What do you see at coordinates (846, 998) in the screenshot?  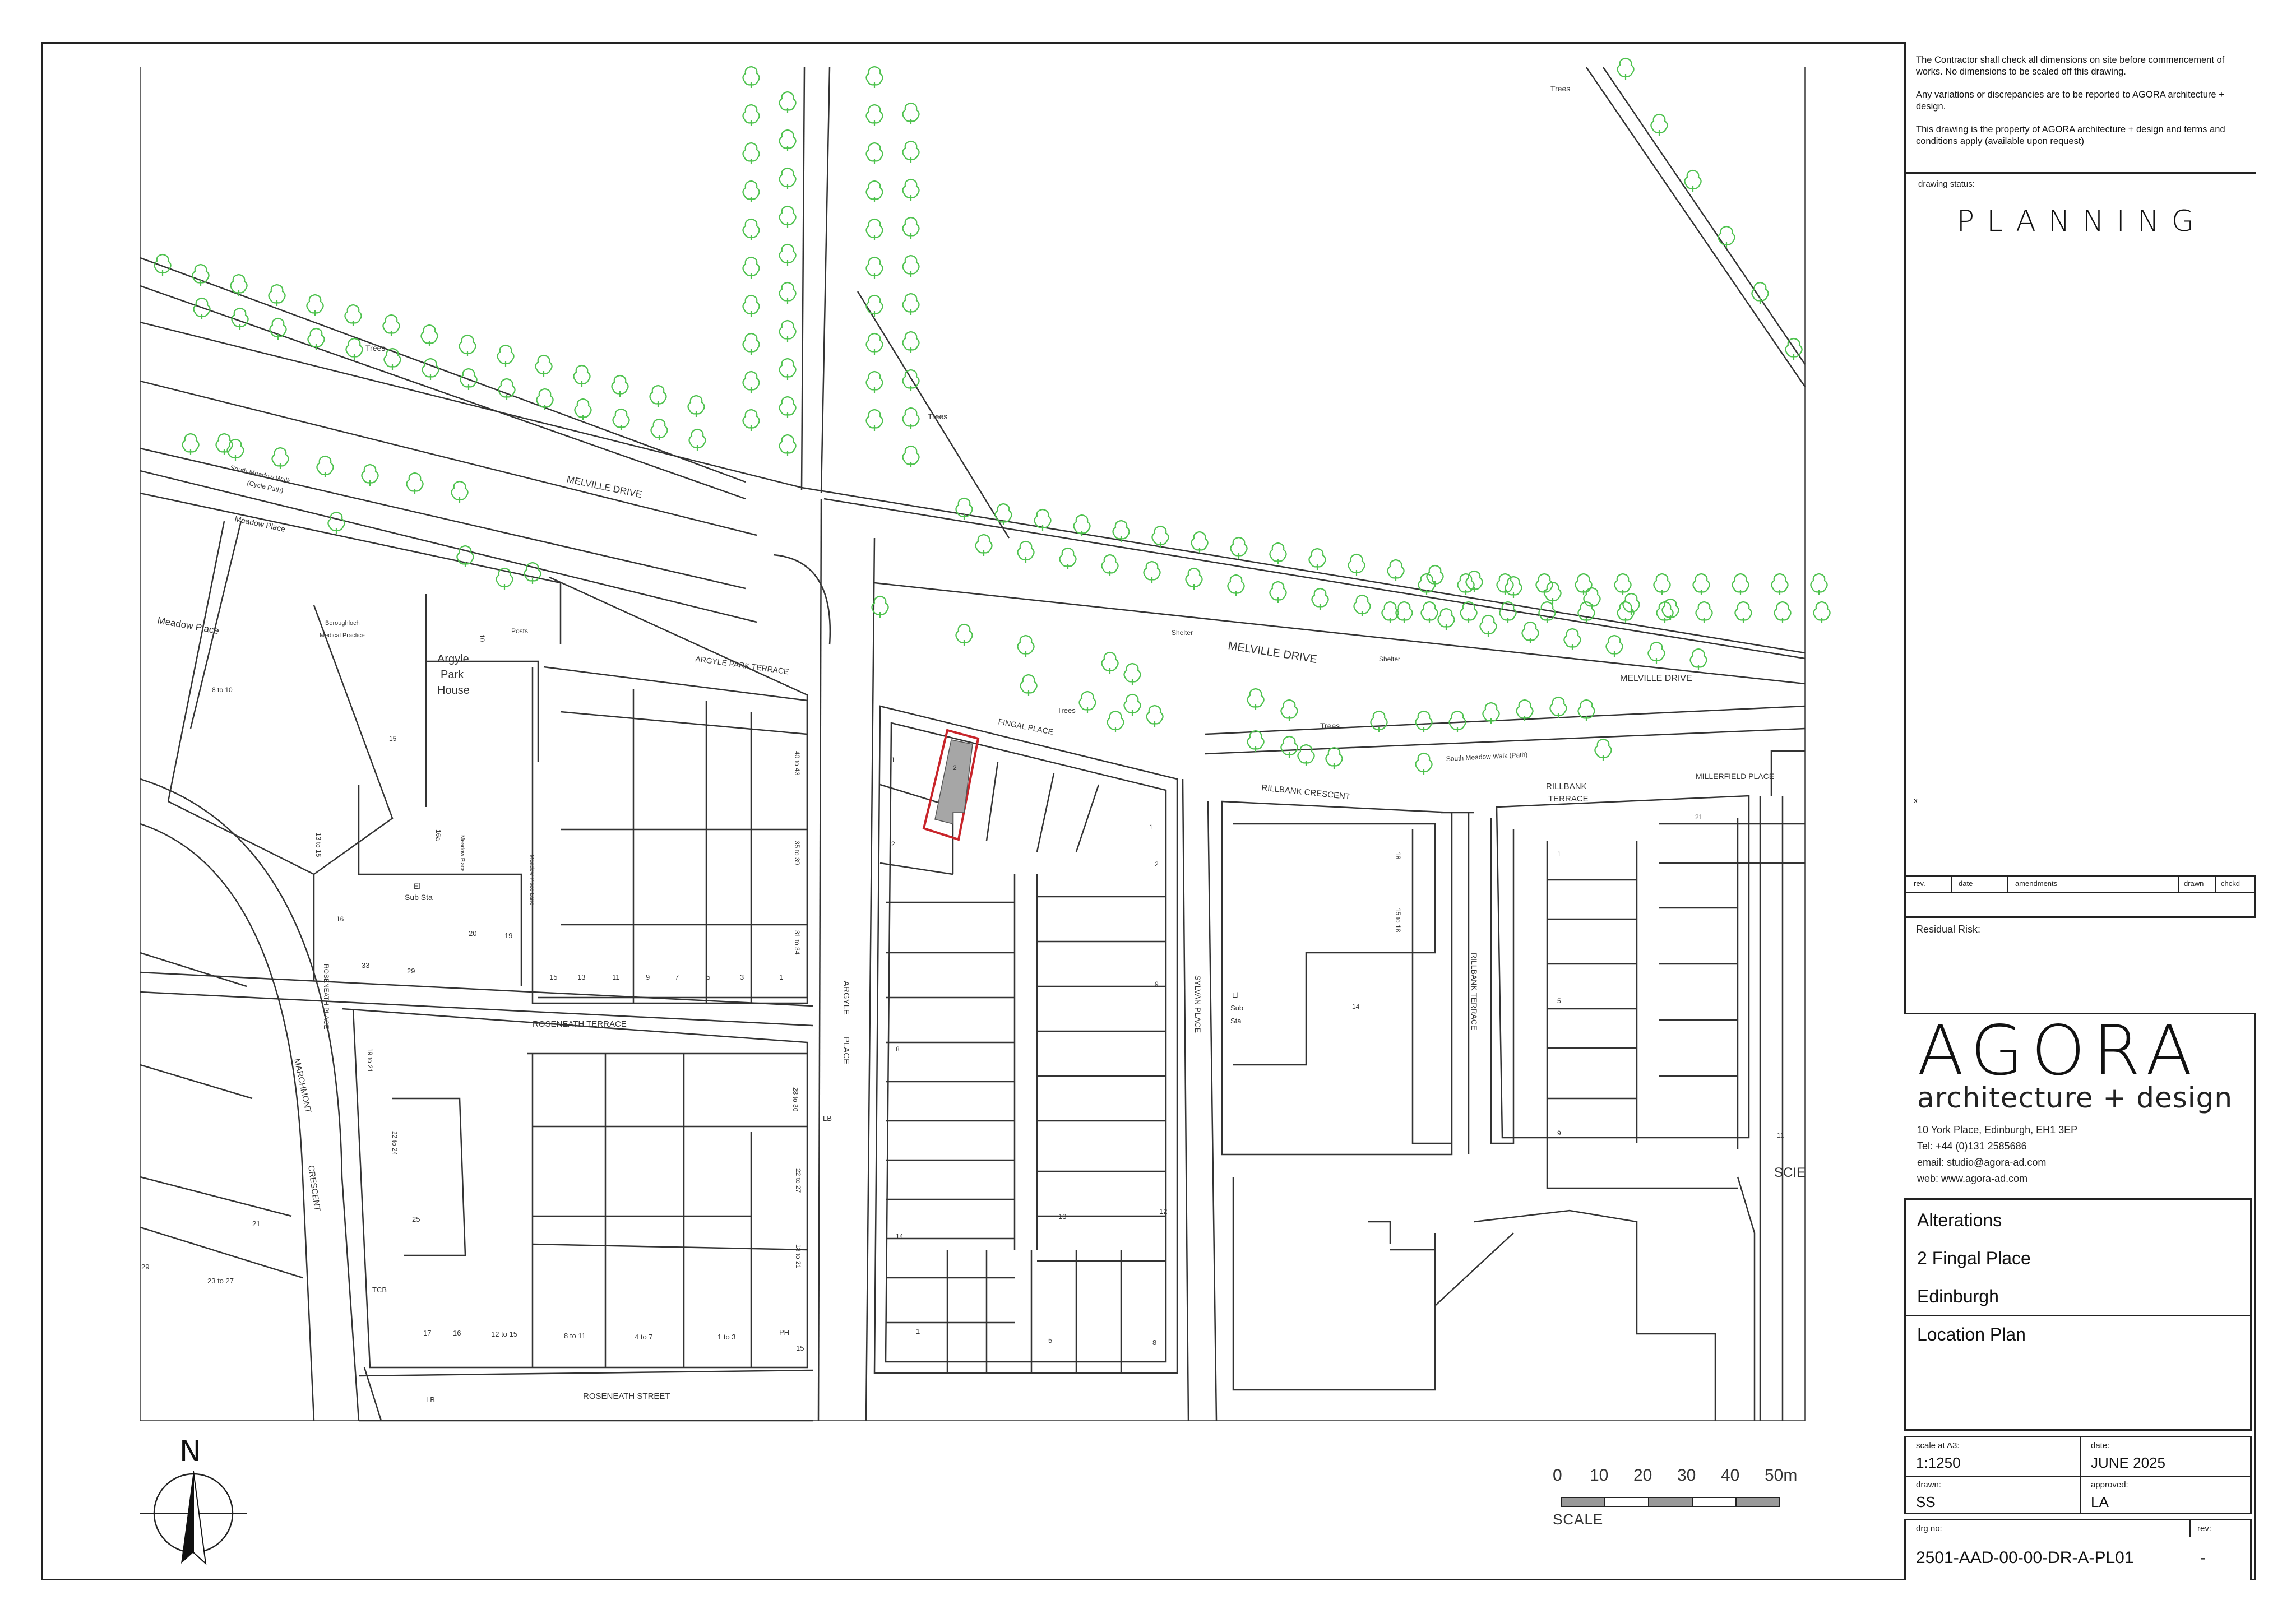 I see `street-label: ARGYLE` at bounding box center [846, 998].